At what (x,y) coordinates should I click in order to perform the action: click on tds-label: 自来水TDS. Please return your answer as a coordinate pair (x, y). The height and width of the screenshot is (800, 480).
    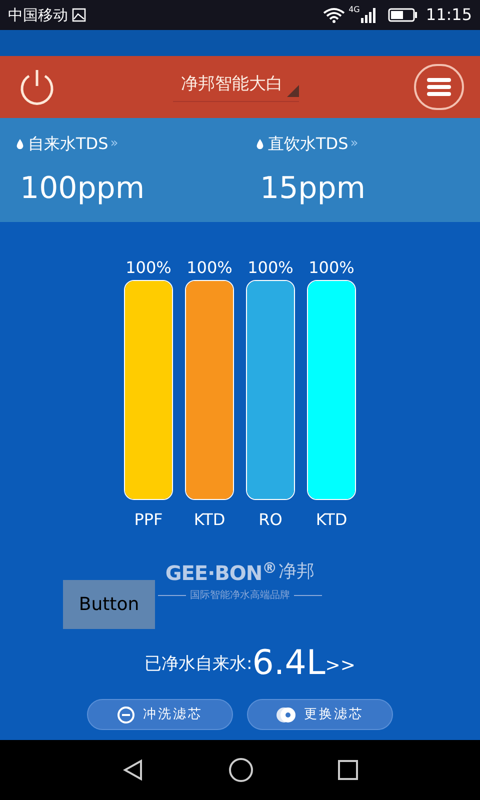
    Looking at the image, I should click on (68, 144).